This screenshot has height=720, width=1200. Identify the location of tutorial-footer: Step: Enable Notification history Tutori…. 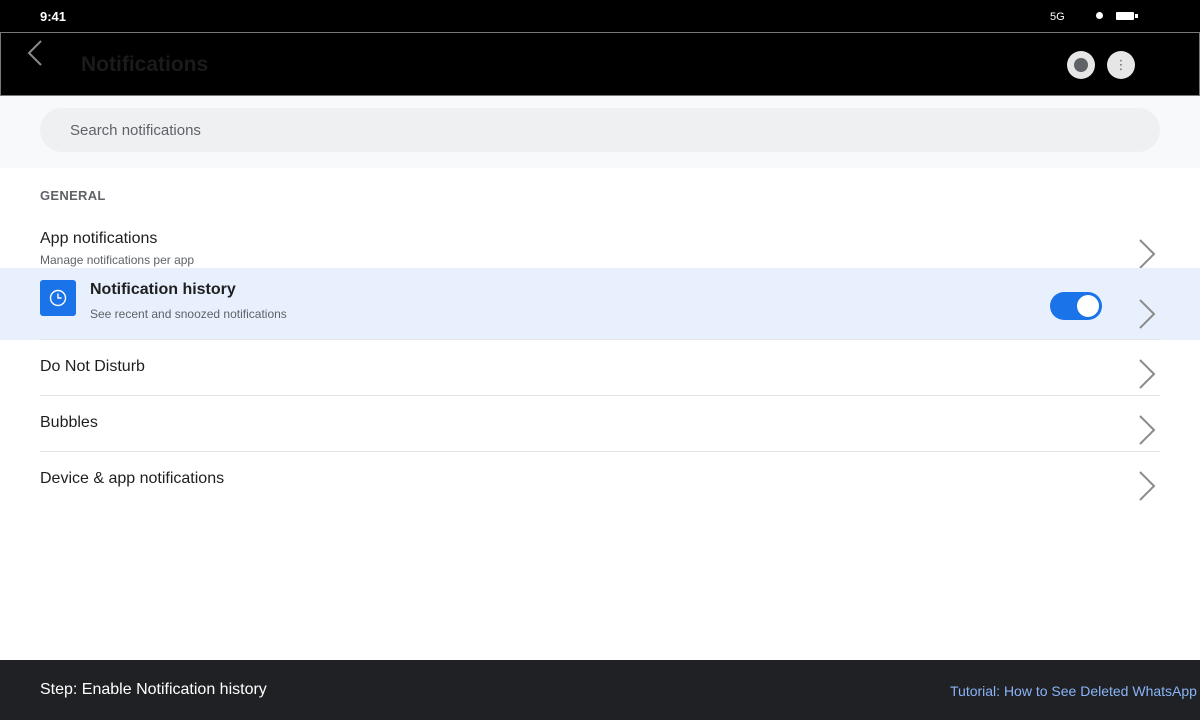
(600, 690).